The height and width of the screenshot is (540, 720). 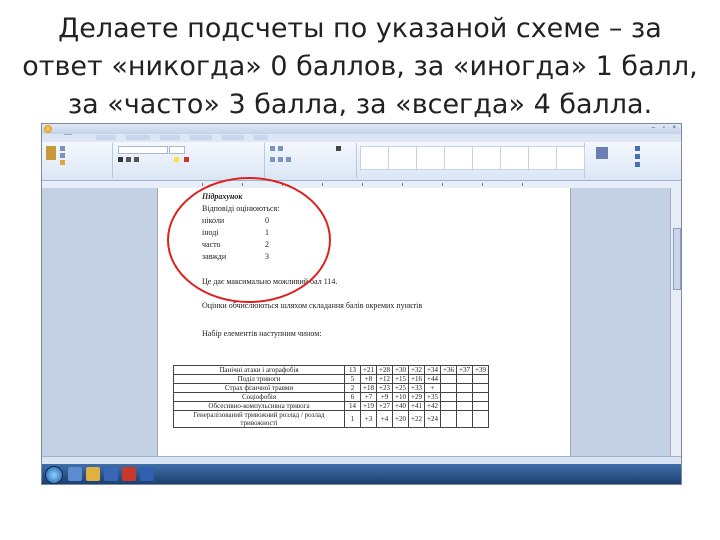 I want to click on windows-taskbar, so click(x=361, y=474).